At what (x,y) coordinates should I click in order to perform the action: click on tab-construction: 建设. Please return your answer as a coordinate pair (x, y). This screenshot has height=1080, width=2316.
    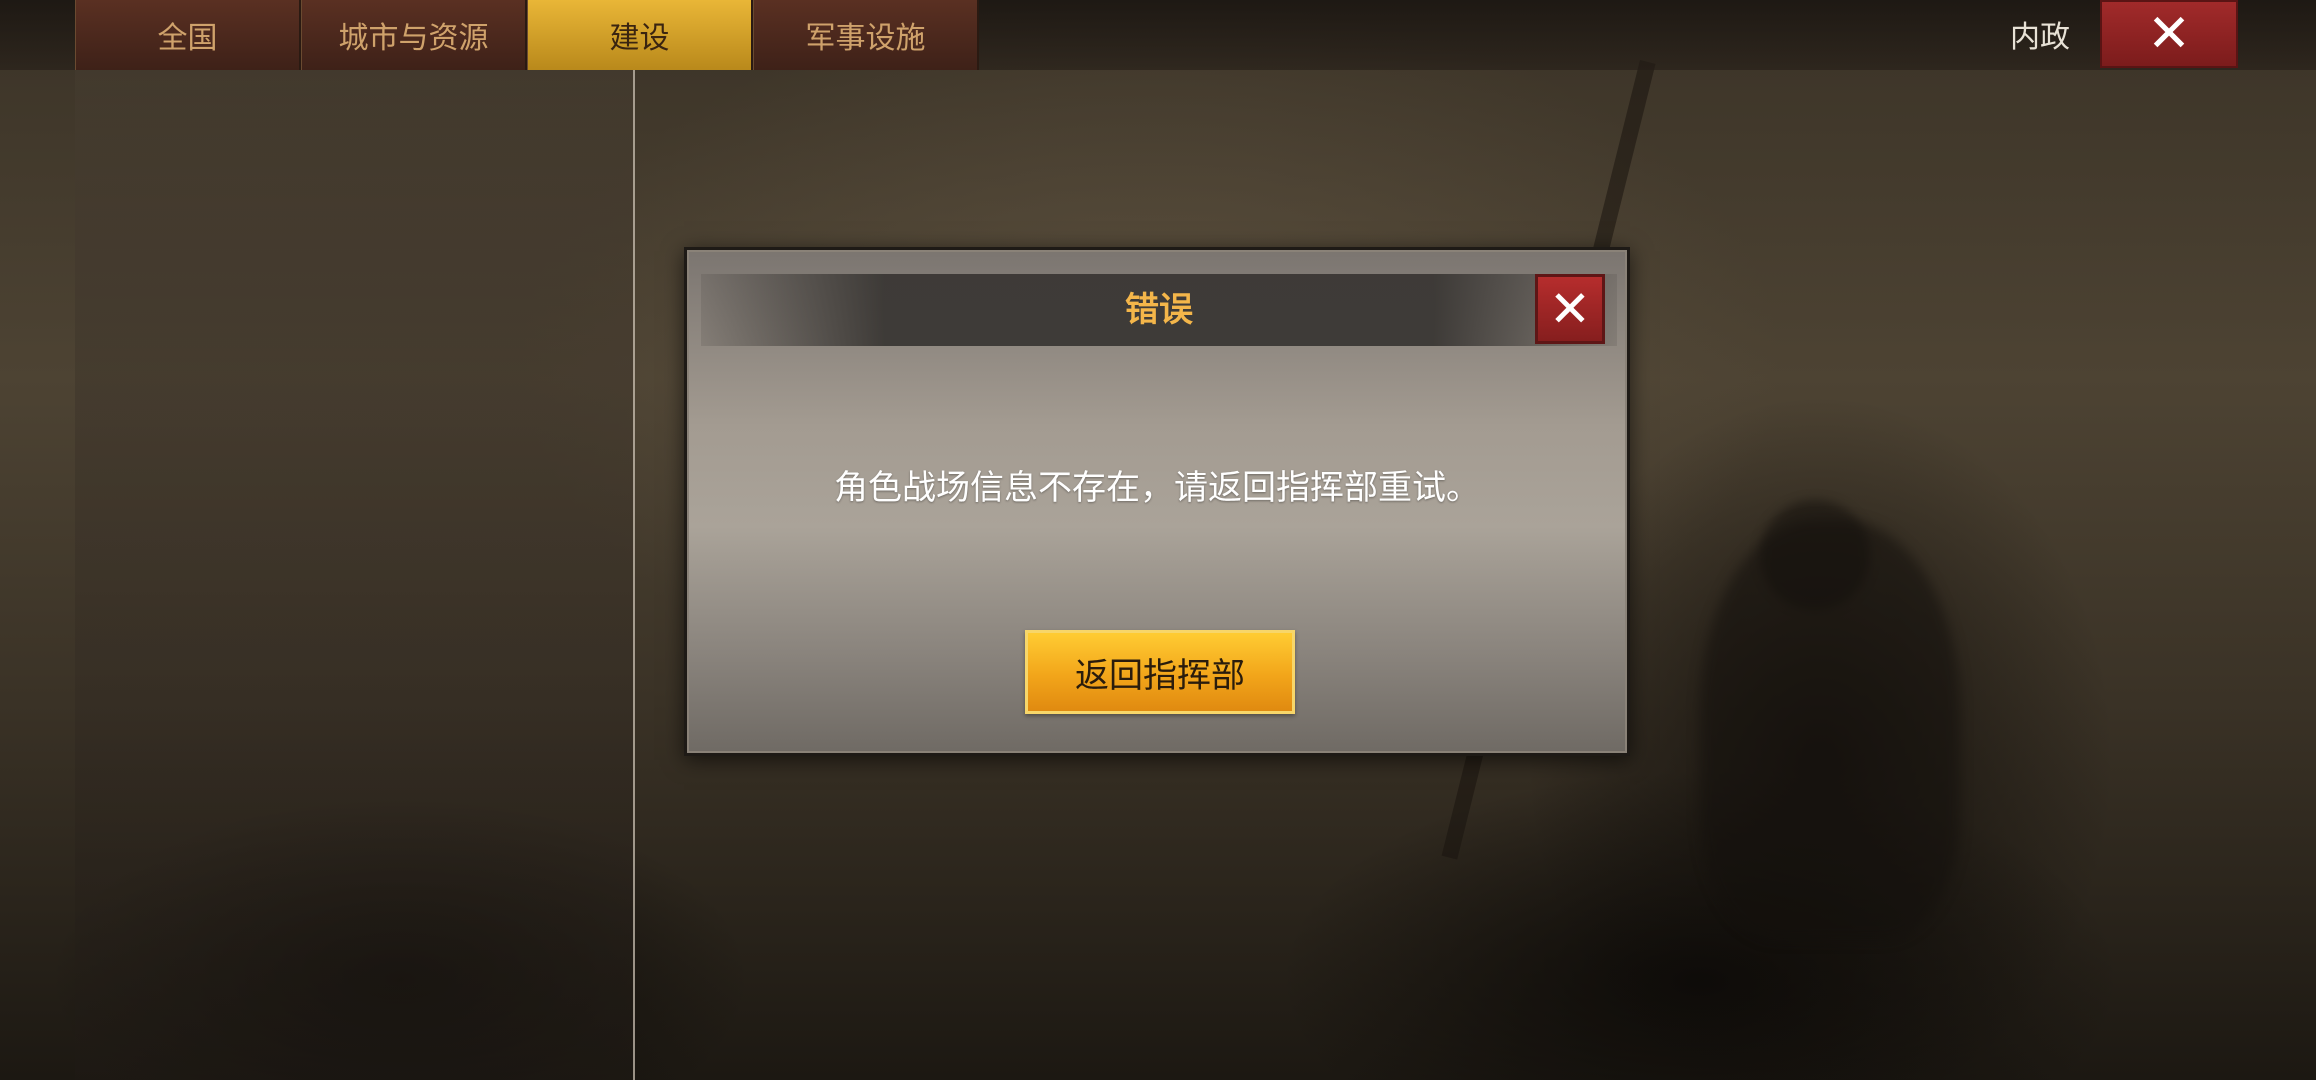
    Looking at the image, I should click on (640, 35).